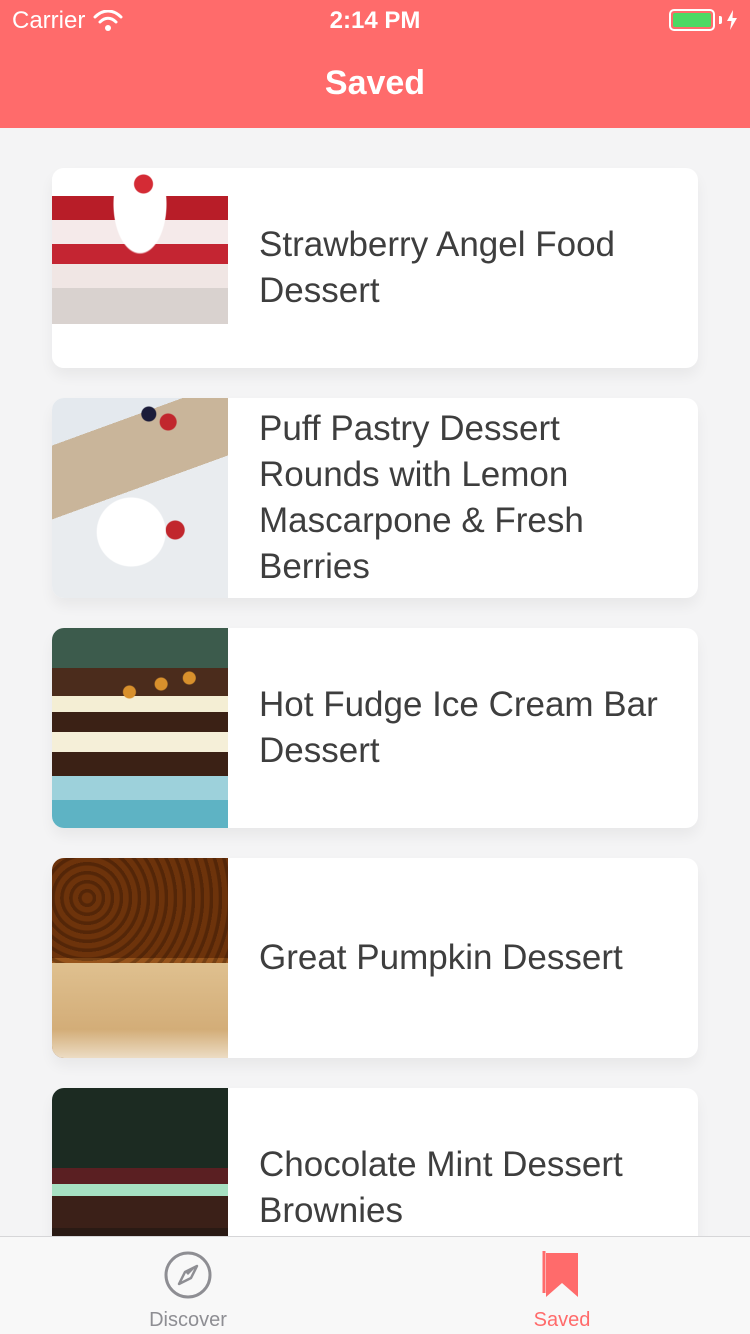 This screenshot has width=750, height=1334. I want to click on bookmark-icon, so click(560, 1274).